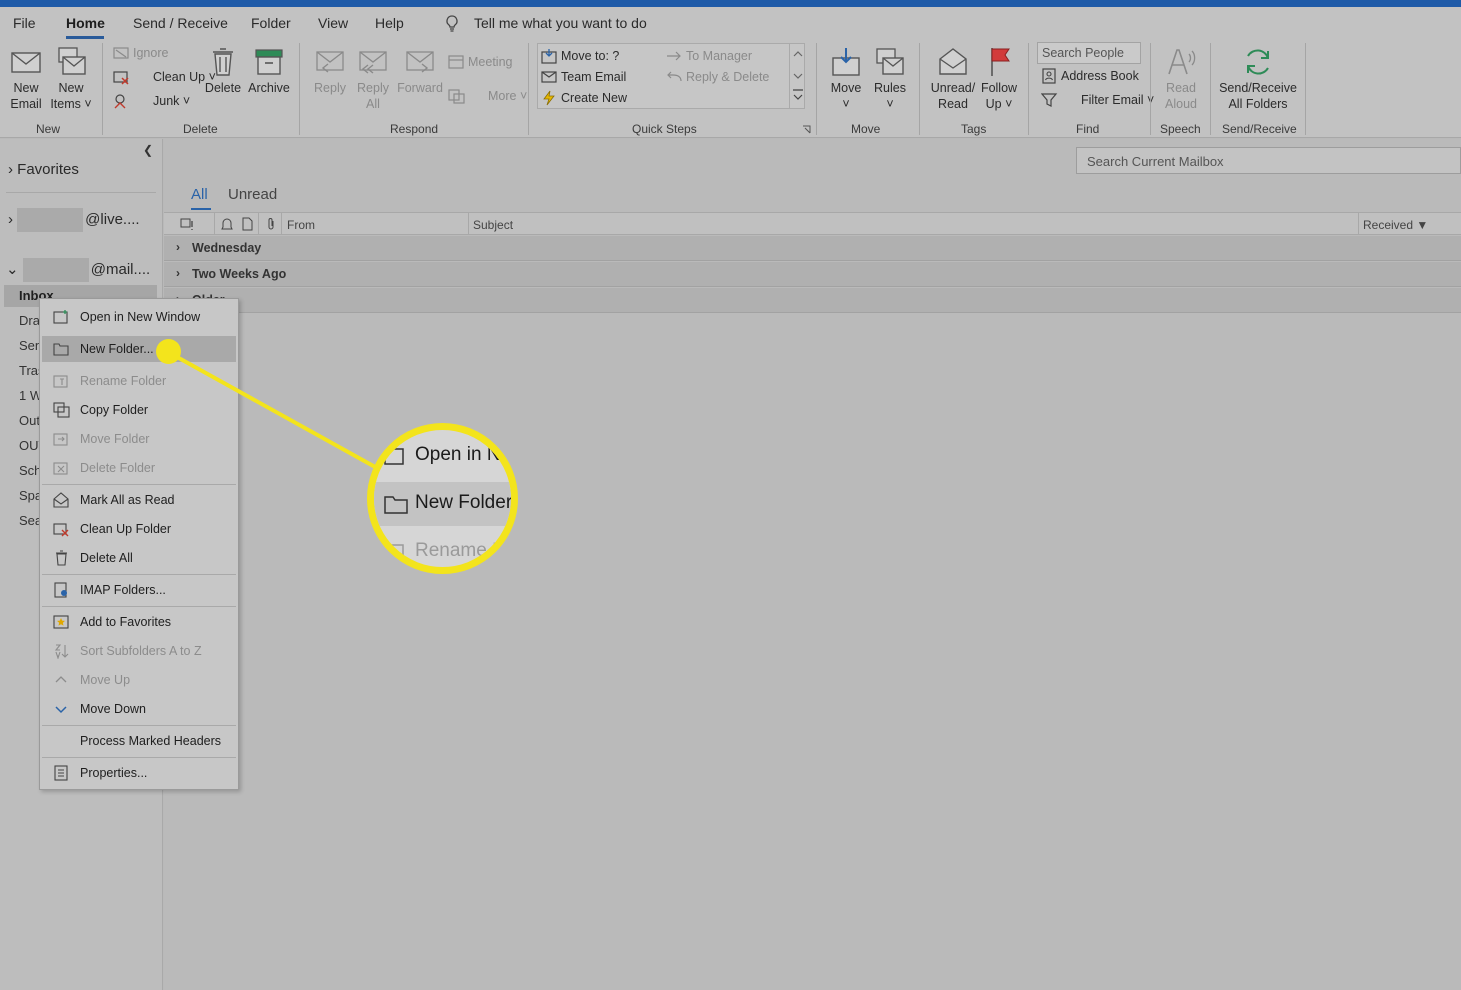 The image size is (1461, 990). What do you see at coordinates (812, 300) in the screenshot?
I see `group-older: ›Older` at bounding box center [812, 300].